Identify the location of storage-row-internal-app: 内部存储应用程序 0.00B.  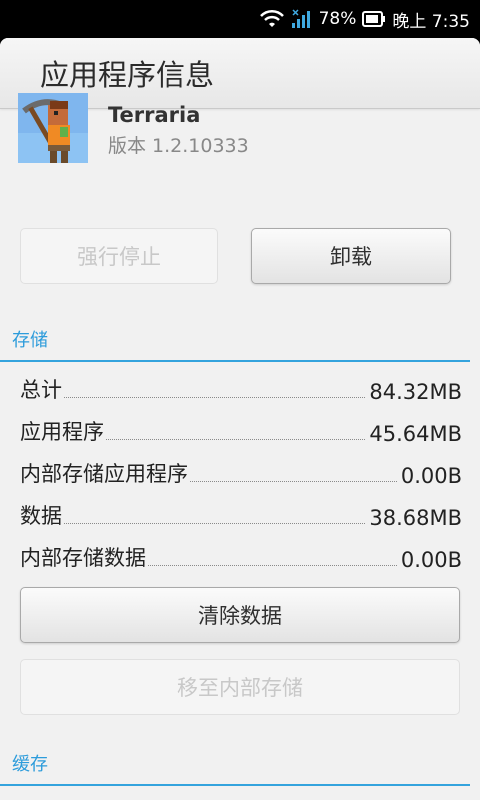
(241, 473).